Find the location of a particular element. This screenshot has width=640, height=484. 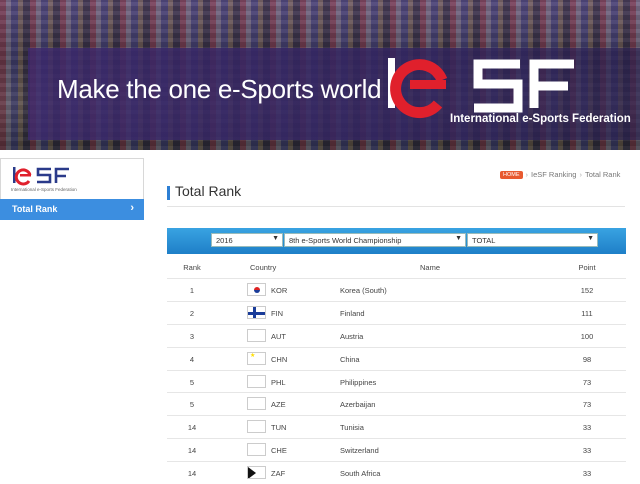

category-select: TOTAL ▼ is located at coordinates (532, 240).